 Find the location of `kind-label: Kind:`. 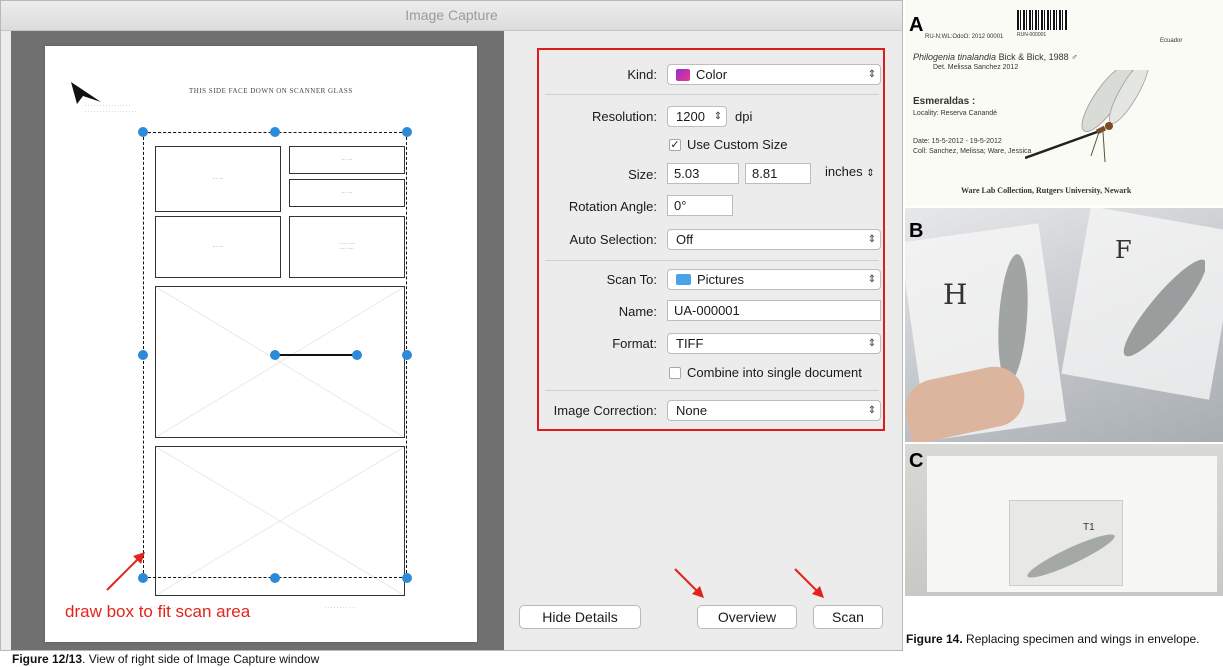

kind-label: Kind: is located at coordinates (642, 74).